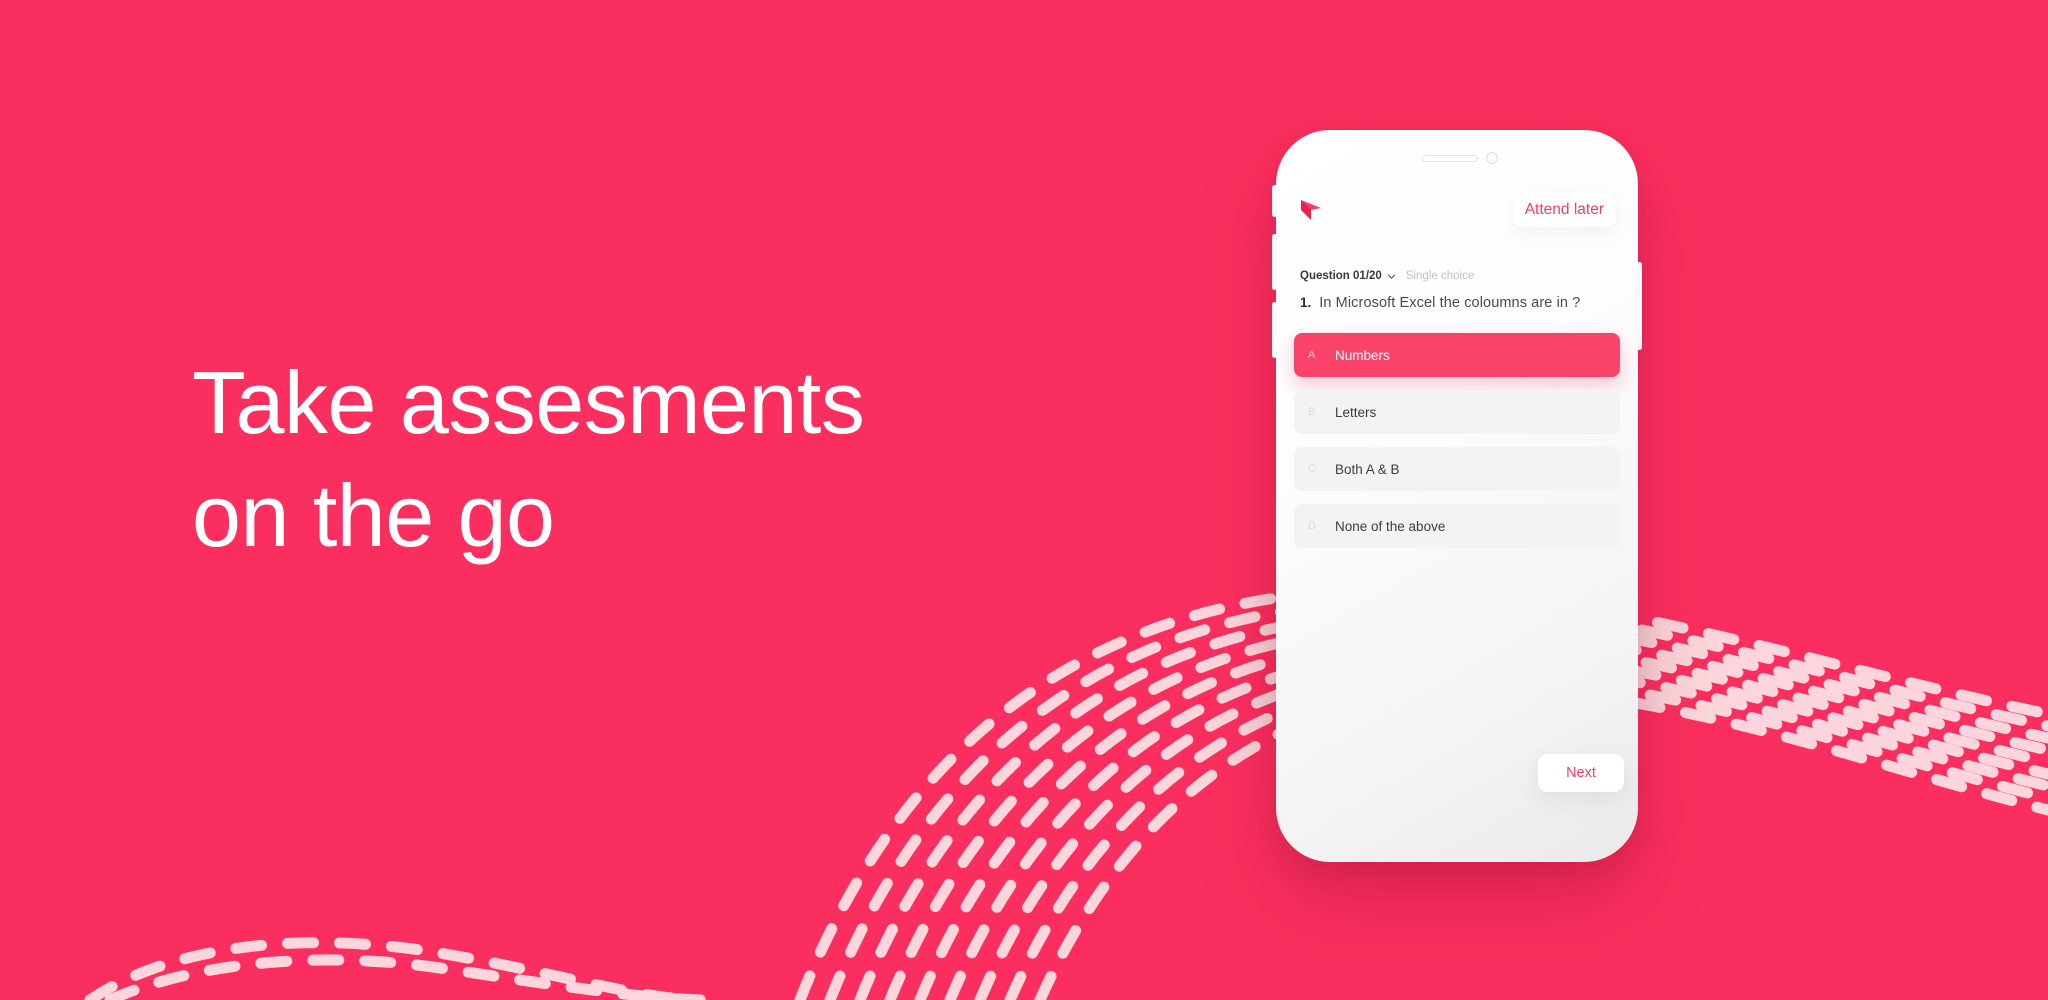  Describe the element at coordinates (528, 458) in the screenshot. I see `hero-headline: Take assesments on the go` at that location.